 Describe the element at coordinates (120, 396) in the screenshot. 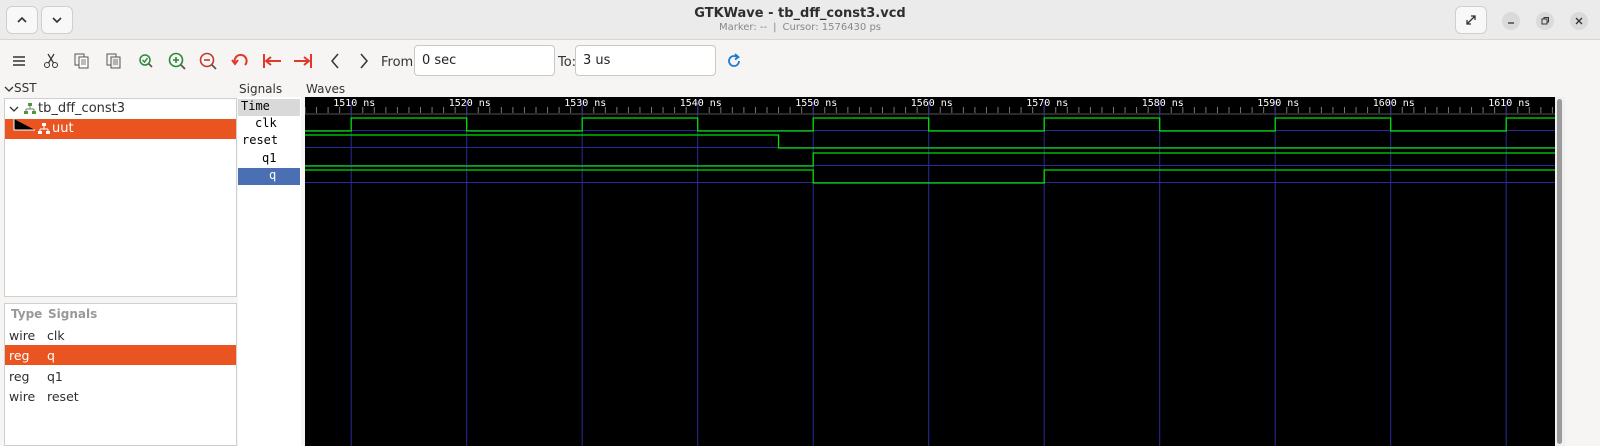

I see `table-row: wire reset` at that location.